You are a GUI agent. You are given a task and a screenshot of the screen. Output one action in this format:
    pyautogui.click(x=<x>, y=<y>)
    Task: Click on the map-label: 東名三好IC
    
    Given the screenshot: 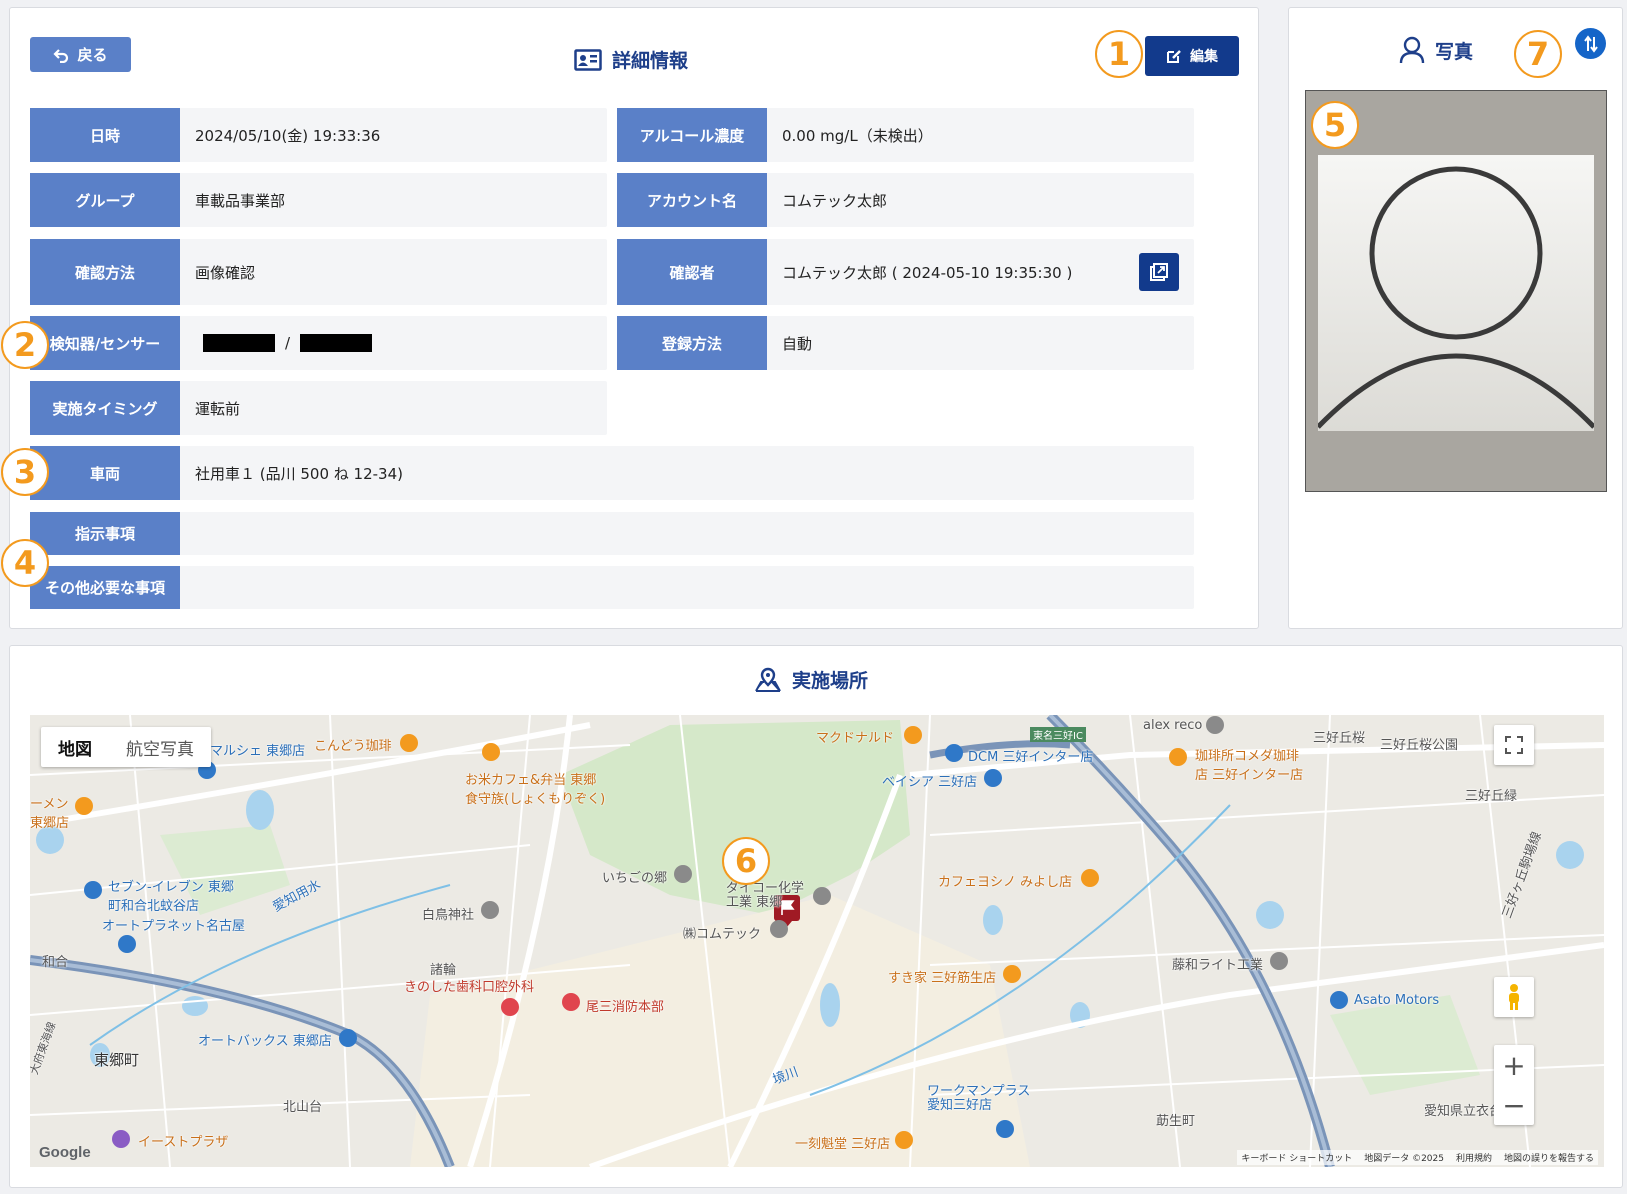 What is the action you would take?
    pyautogui.click(x=1058, y=734)
    